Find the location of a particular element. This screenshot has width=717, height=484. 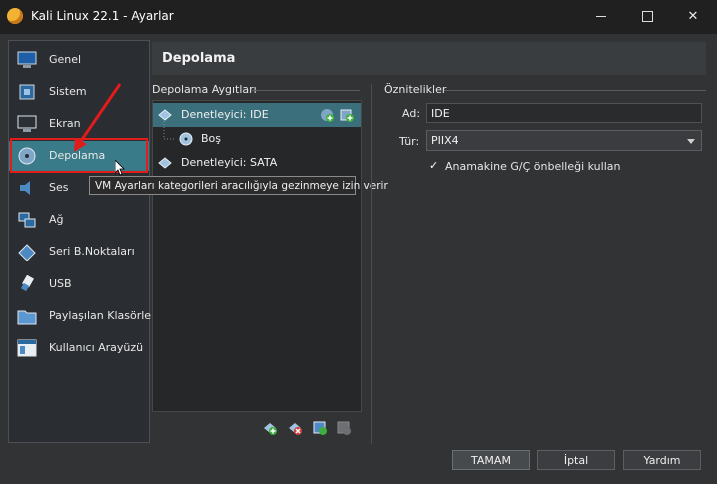

minimize-button is located at coordinates (601, 17).